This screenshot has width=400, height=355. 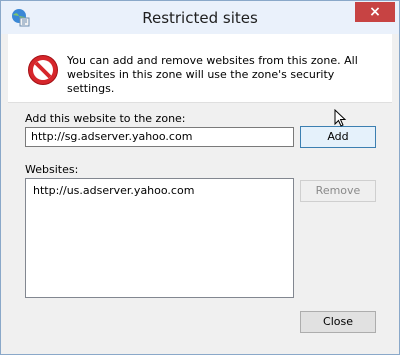 What do you see at coordinates (338, 137) in the screenshot?
I see `add-button: Add` at bounding box center [338, 137].